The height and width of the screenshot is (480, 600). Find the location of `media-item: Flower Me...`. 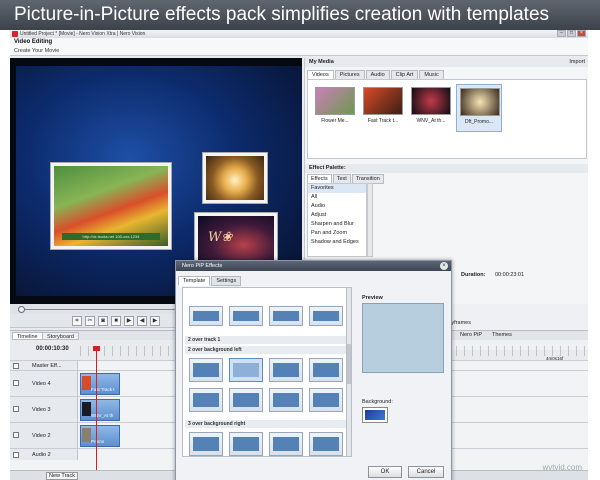

media-item: Flower Me... is located at coordinates (335, 108).